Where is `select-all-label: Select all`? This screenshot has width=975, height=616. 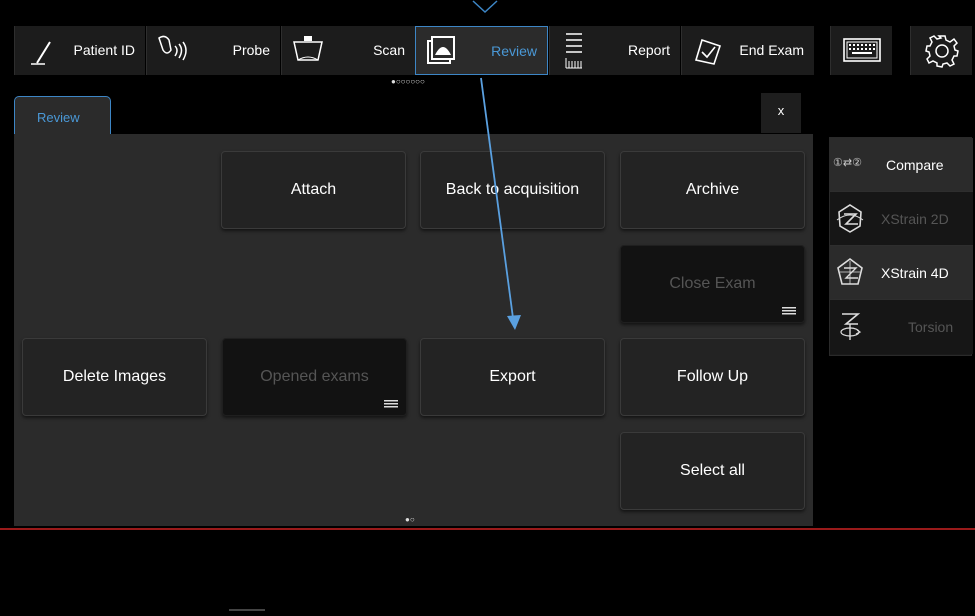
select-all-label: Select all is located at coordinates (712, 470).